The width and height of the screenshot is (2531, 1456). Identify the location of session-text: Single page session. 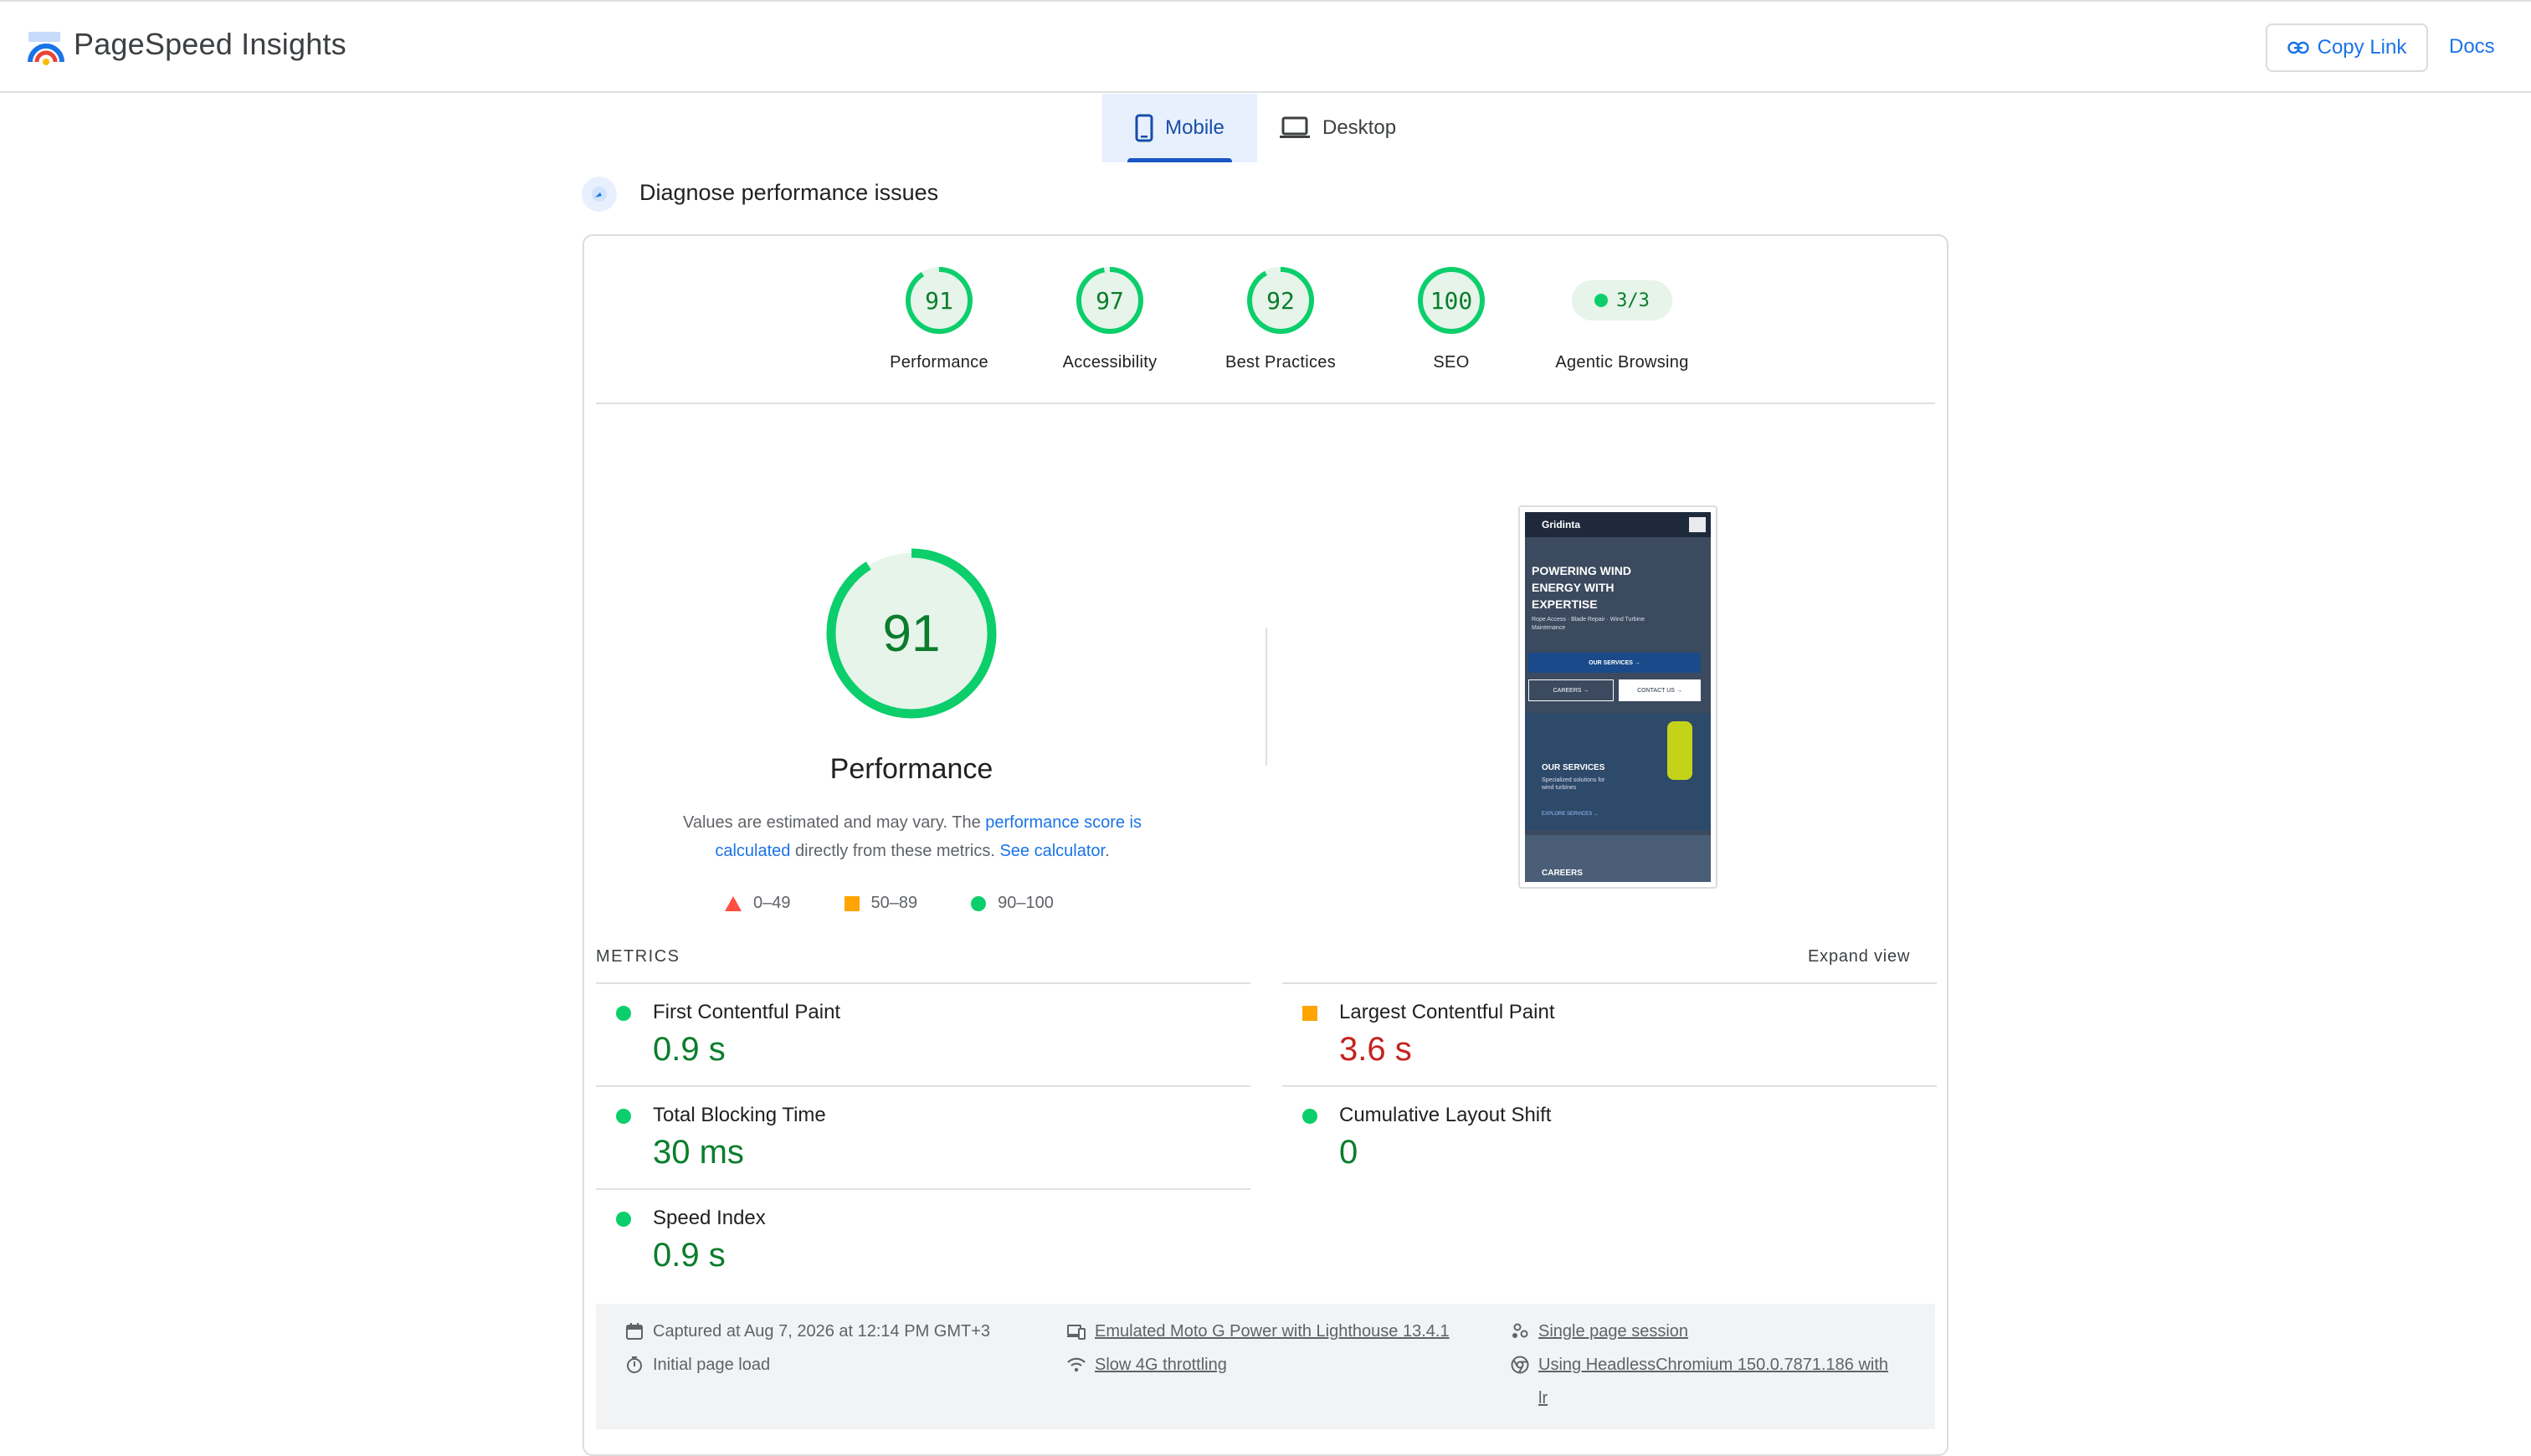
(1613, 1331).